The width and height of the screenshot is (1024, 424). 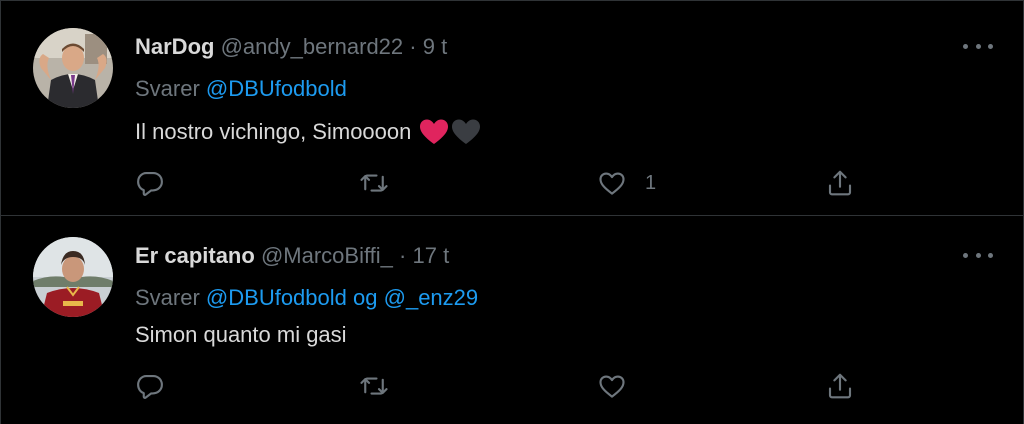 I want to click on reply-context: Svarer @DBUfodbold og @_enz29, so click(x=306, y=298).